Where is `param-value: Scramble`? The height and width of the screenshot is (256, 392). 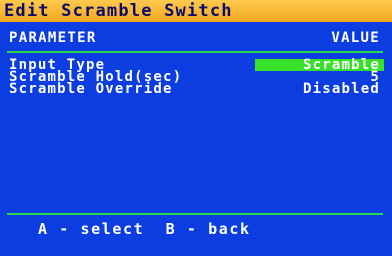
param-value: Scramble is located at coordinates (341, 65).